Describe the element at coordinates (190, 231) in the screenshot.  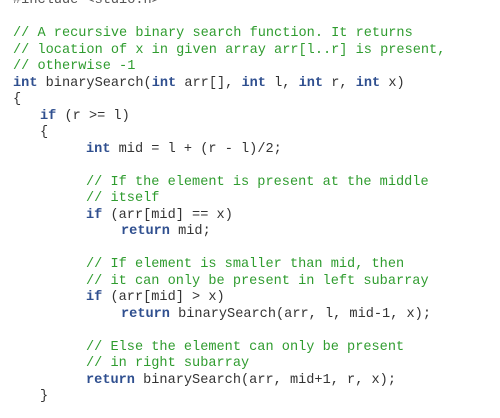
I see `code-text: mid;` at that location.